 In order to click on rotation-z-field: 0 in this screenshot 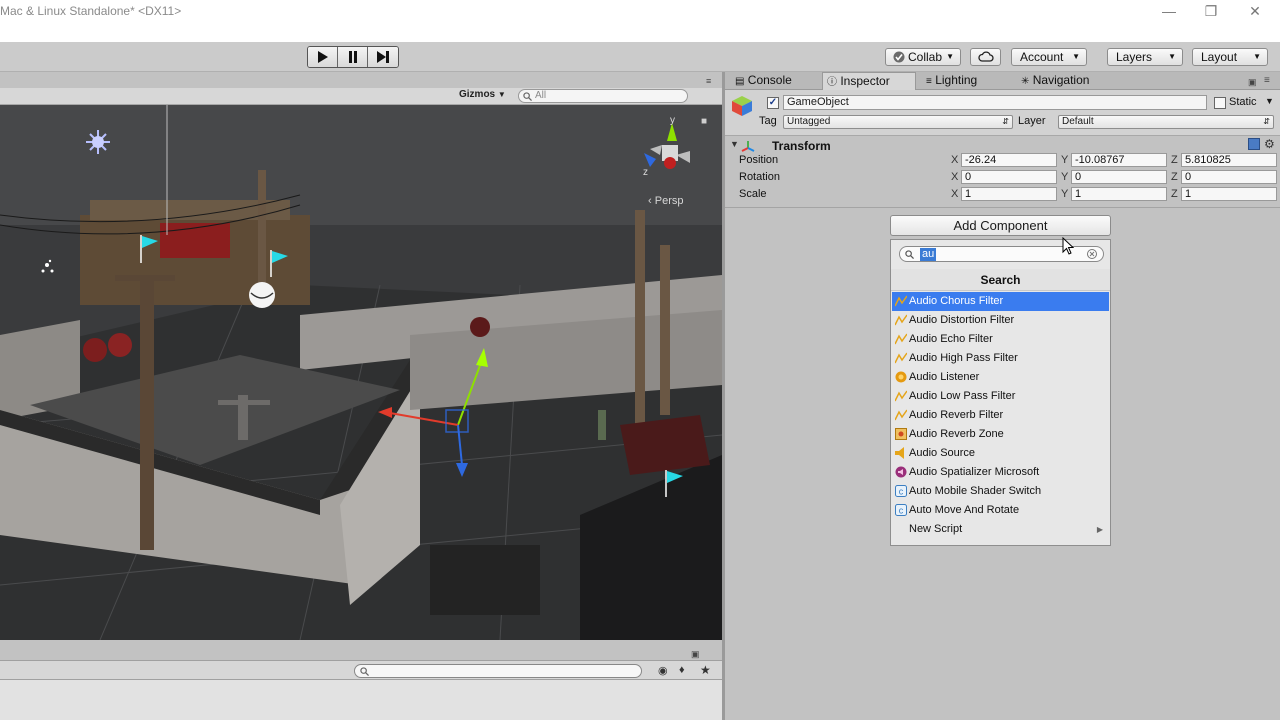, I will do `click(1229, 177)`.